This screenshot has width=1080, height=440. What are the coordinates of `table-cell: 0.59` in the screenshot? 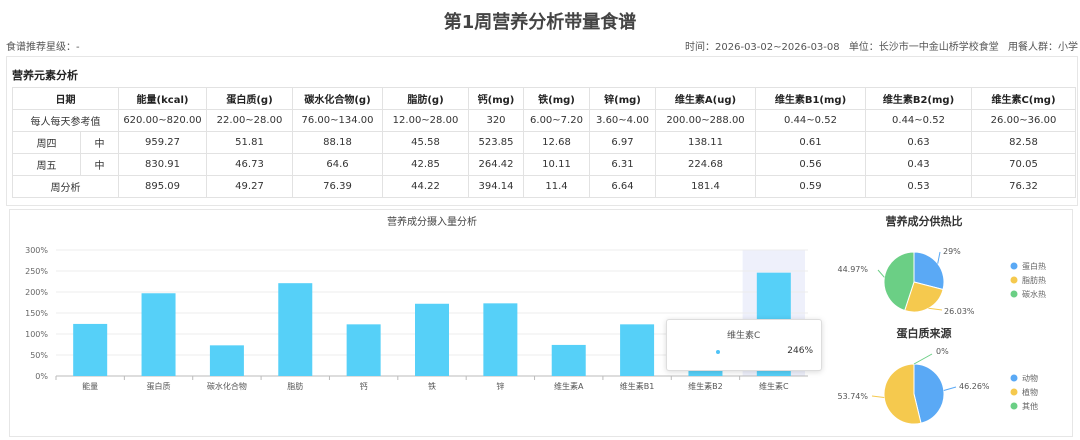 It's located at (810, 186).